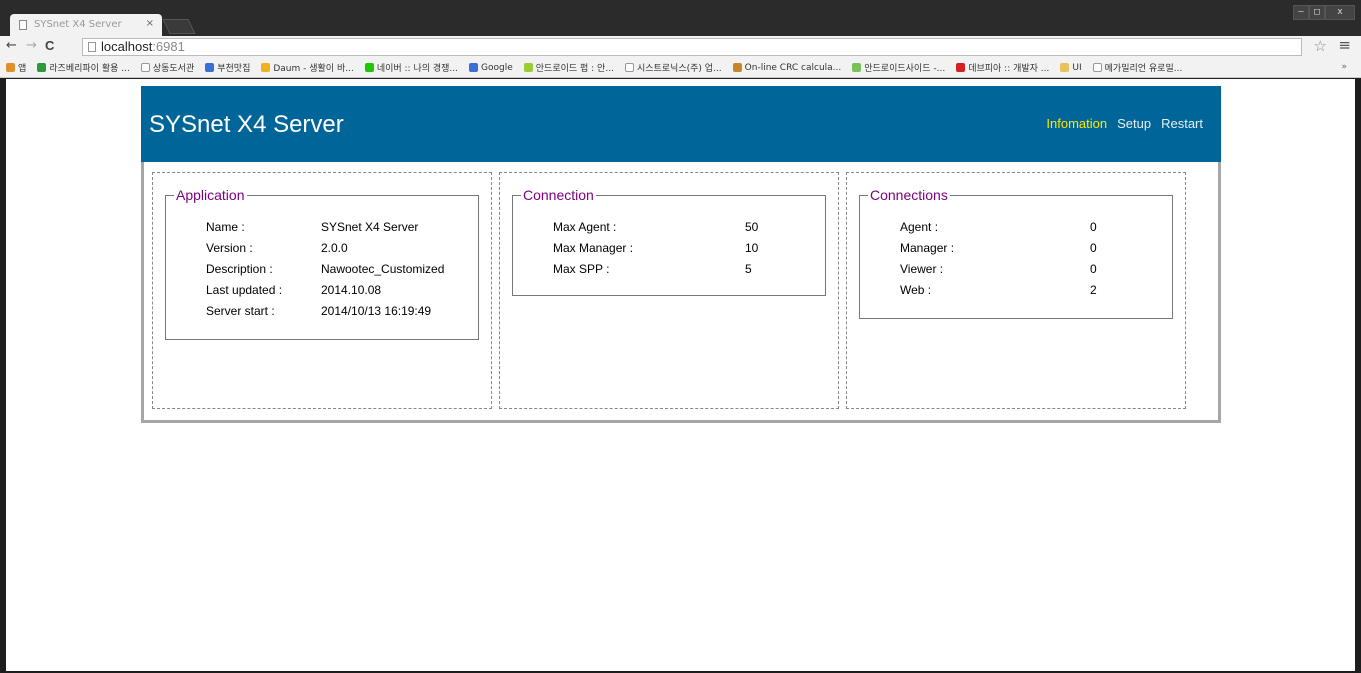 The width and height of the screenshot is (1361, 673). I want to click on info-value: SYSnet X4 Server, so click(370, 227).